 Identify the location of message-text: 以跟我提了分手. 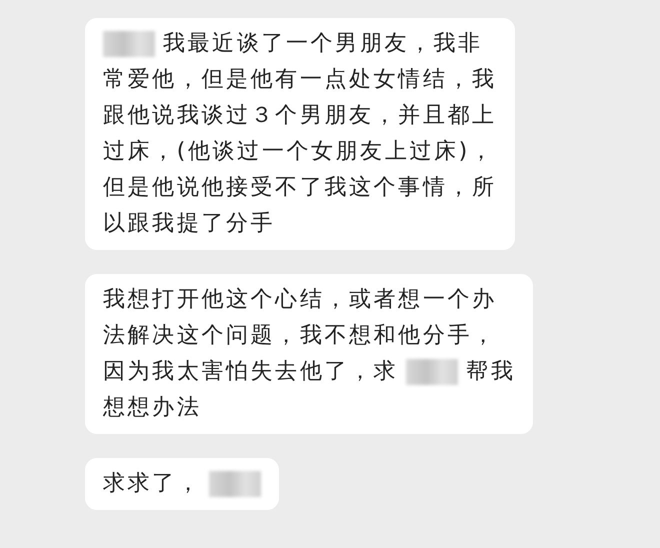
(189, 224).